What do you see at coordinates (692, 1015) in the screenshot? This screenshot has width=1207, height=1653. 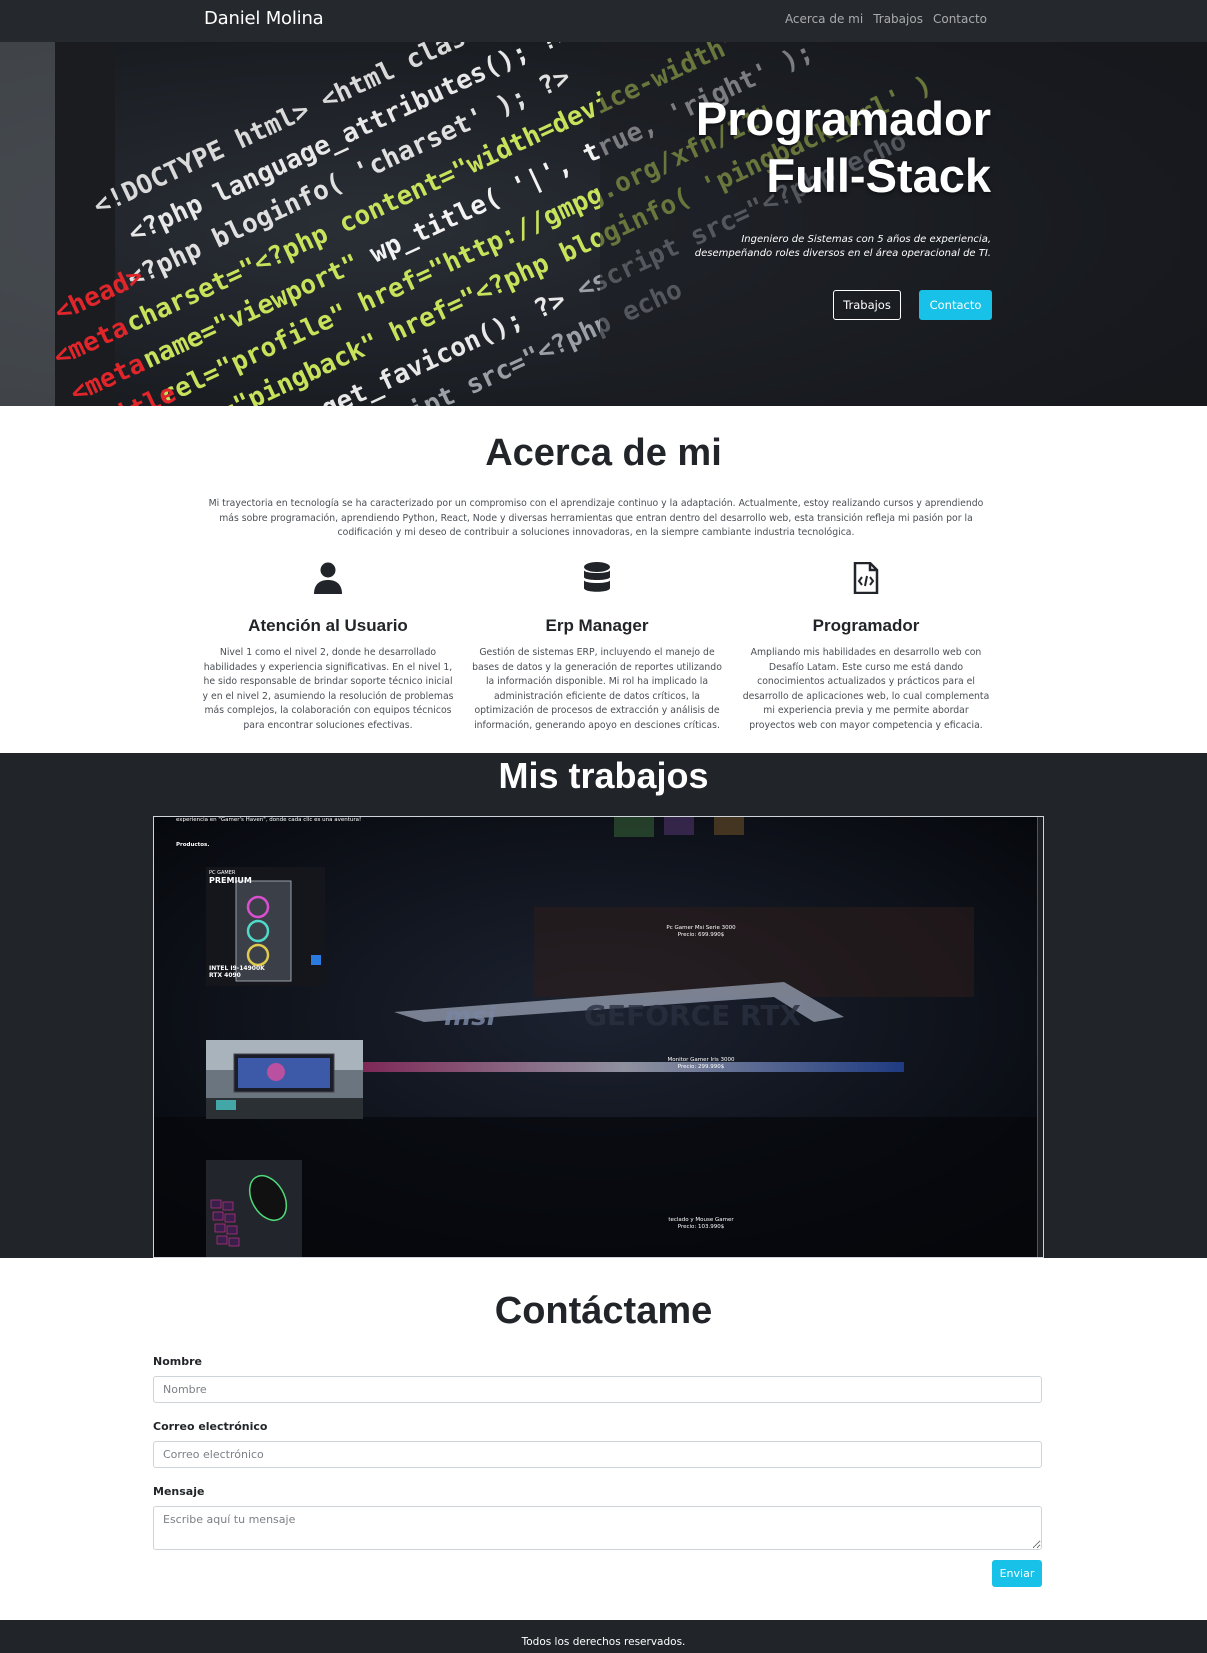 I see `backdrop-gpu-text: GEFORCE RTX` at bounding box center [692, 1015].